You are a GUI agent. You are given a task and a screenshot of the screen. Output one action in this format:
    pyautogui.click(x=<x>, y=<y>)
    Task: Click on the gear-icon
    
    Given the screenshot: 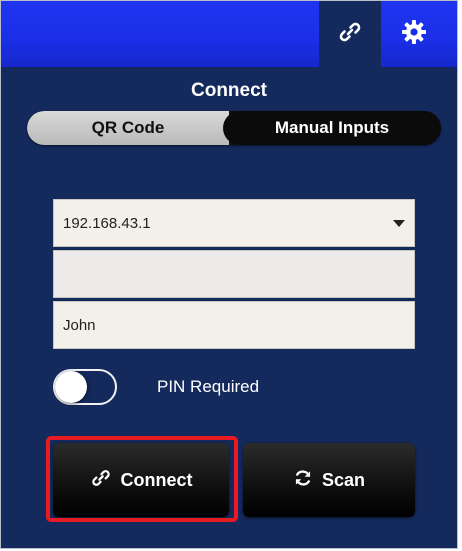 What is the action you would take?
    pyautogui.click(x=414, y=34)
    